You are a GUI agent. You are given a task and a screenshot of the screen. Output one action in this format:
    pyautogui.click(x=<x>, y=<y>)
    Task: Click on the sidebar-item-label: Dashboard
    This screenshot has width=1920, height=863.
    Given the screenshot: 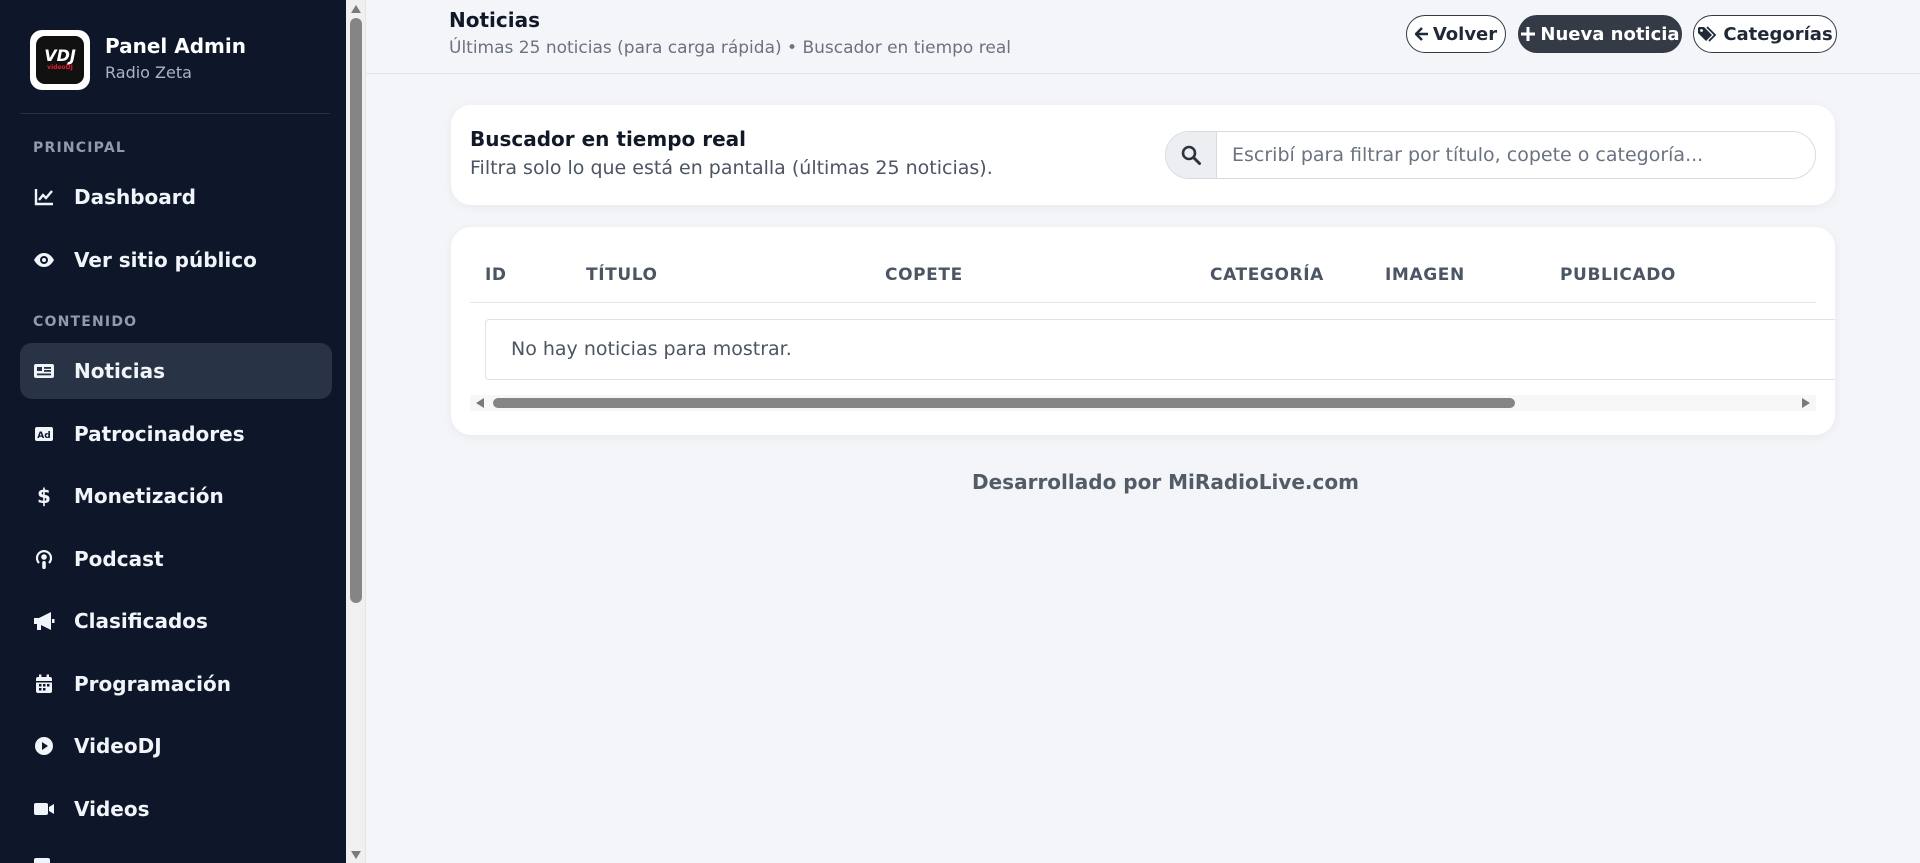 What is the action you would take?
    pyautogui.click(x=135, y=197)
    